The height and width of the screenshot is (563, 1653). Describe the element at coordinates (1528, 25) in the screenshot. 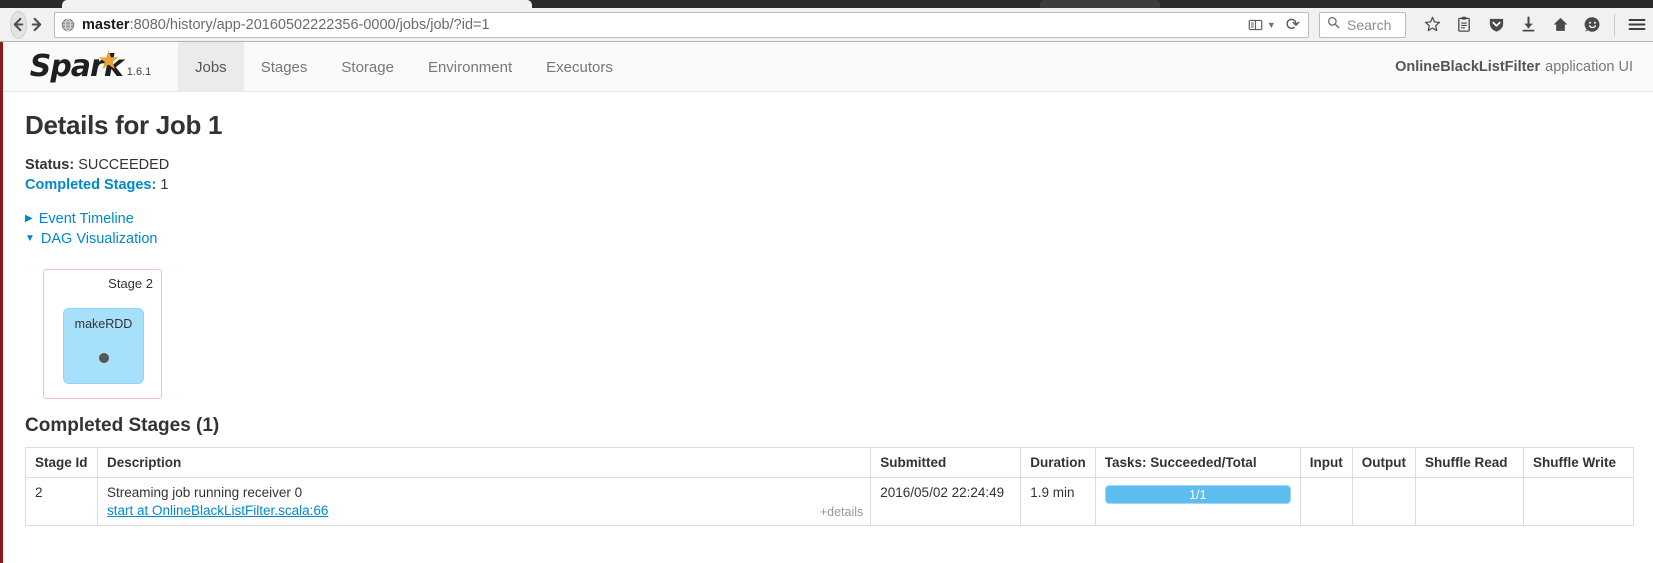

I see `downloads-icon` at that location.